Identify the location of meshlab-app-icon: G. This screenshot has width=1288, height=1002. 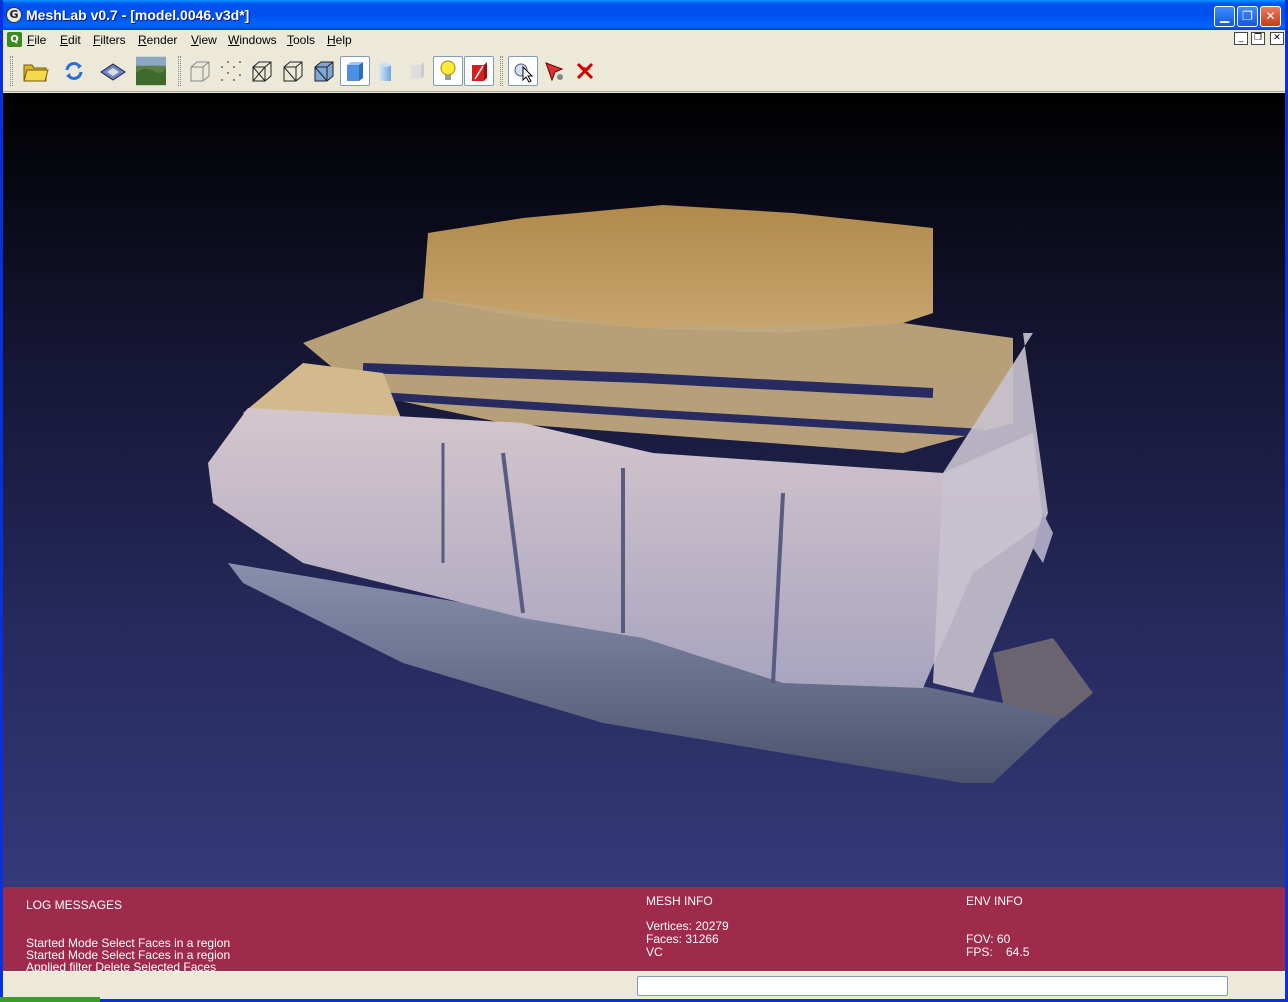
(14, 15).